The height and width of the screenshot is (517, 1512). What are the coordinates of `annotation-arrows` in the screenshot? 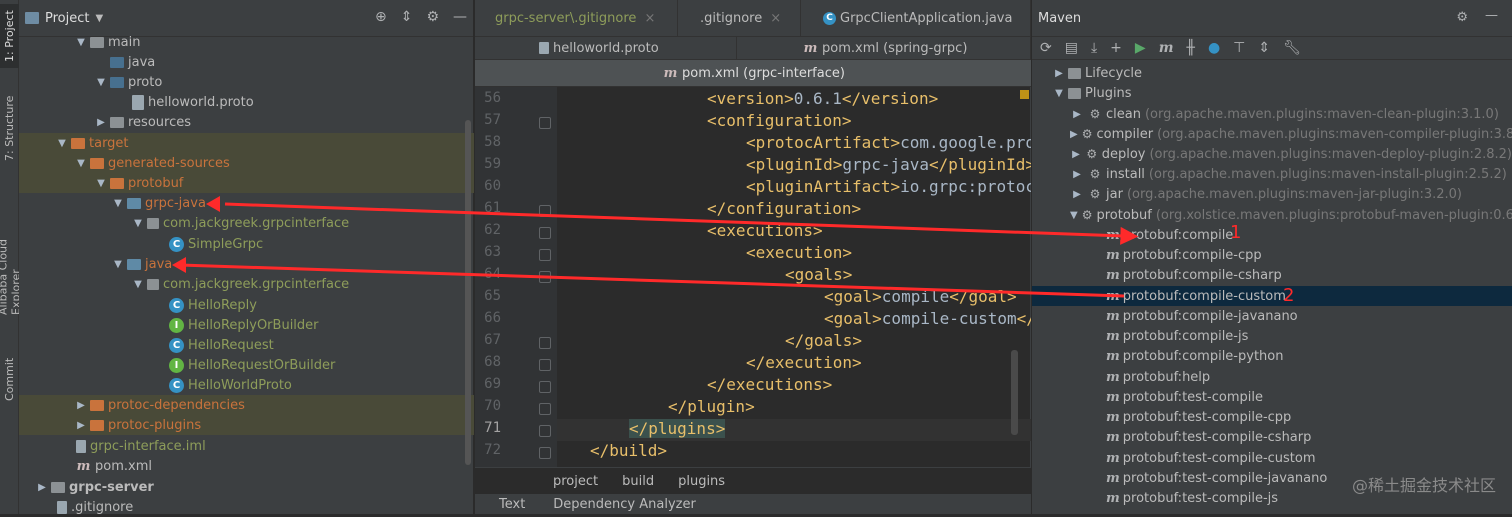 It's located at (655, 247).